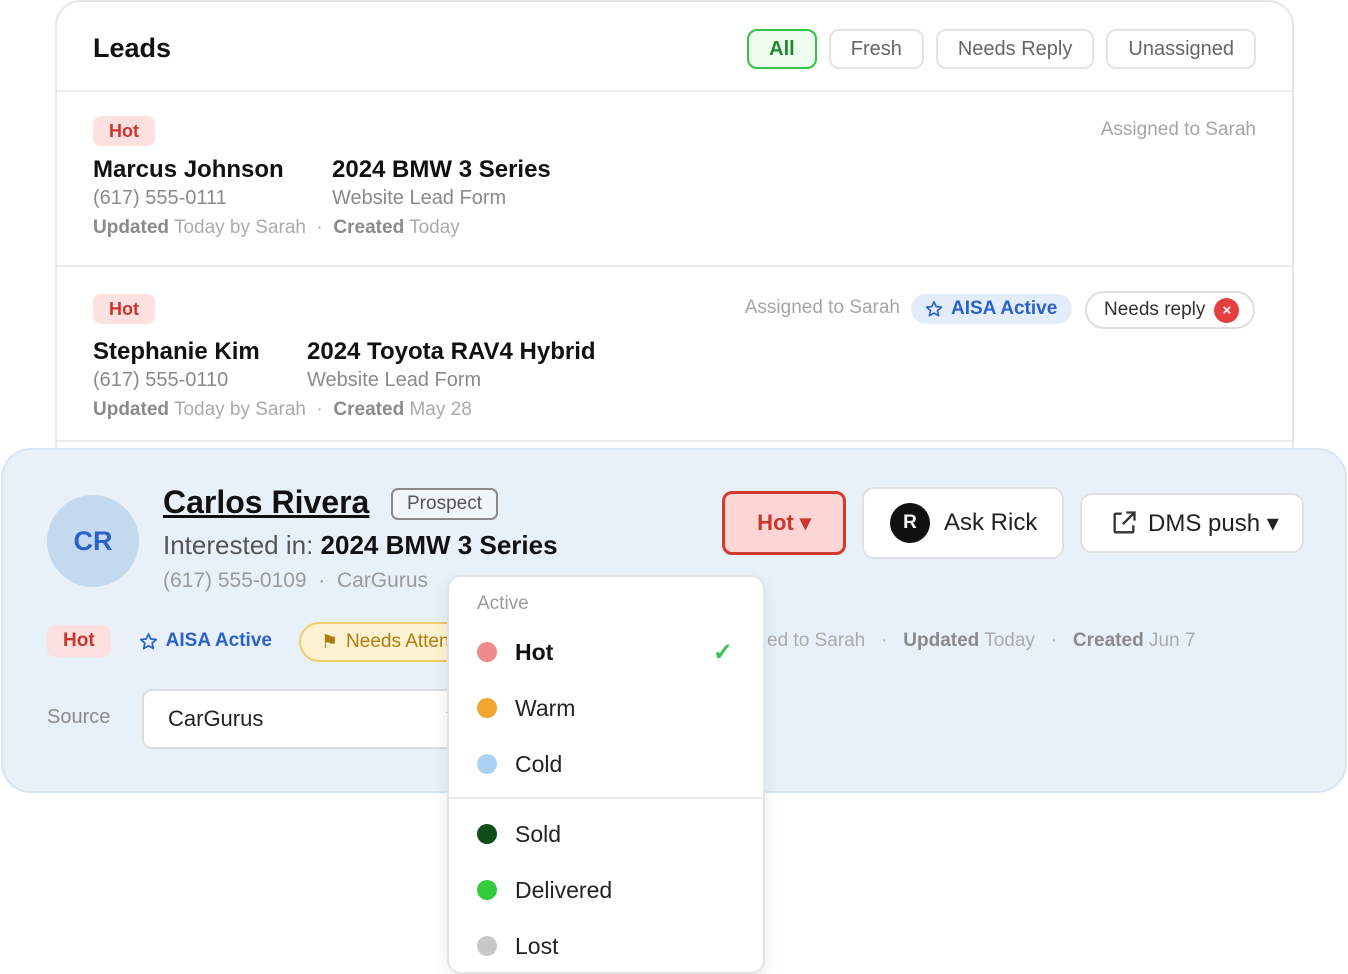  What do you see at coordinates (674, 47) in the screenshot?
I see `leads-header: Leads All Fresh Needs Reply Unassigned` at bounding box center [674, 47].